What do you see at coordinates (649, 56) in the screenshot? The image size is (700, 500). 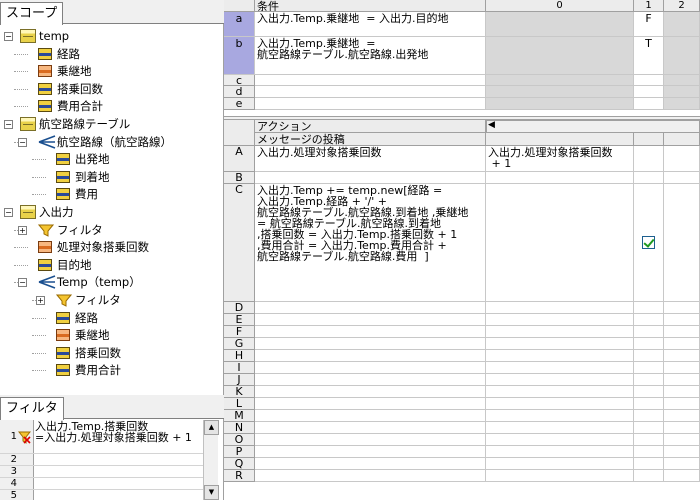 I see `condition-value: T` at bounding box center [649, 56].